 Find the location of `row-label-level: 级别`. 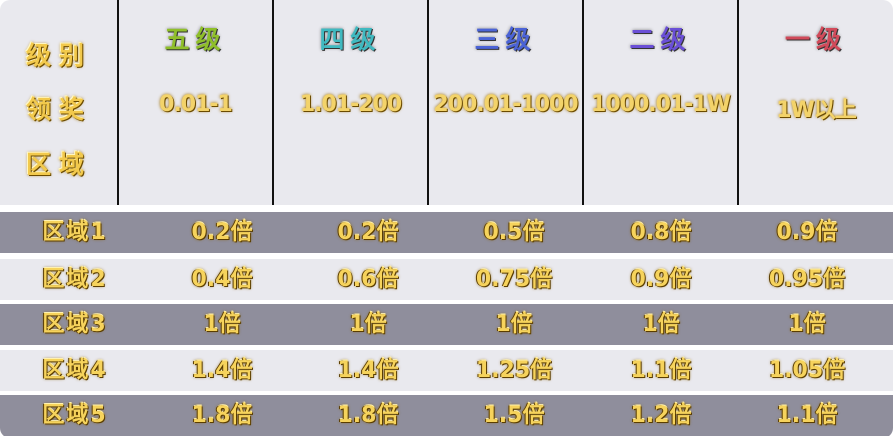

row-label-level: 级别 is located at coordinates (58, 55).